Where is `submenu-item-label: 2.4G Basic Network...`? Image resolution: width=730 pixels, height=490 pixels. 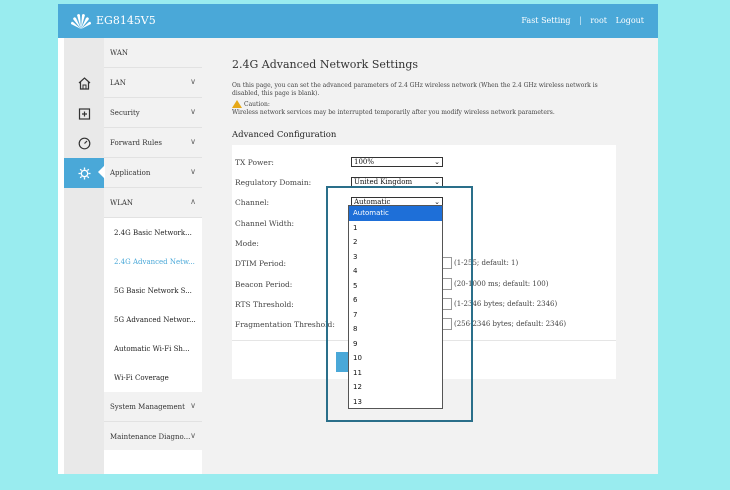 submenu-item-label: 2.4G Basic Network... is located at coordinates (153, 232).